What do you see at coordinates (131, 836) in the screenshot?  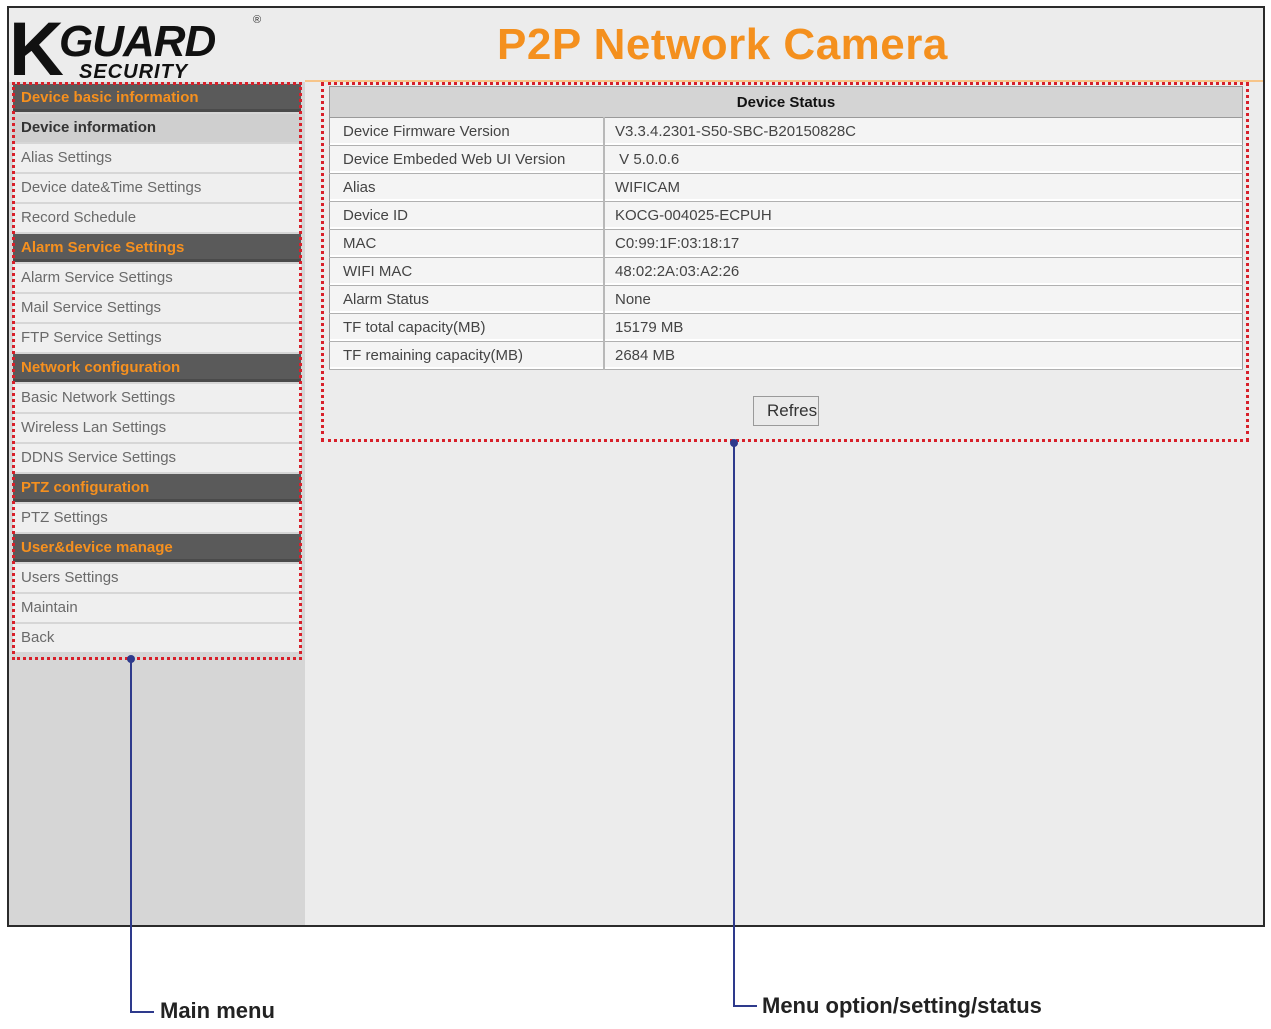 I see `main-menu-pointer-line` at bounding box center [131, 836].